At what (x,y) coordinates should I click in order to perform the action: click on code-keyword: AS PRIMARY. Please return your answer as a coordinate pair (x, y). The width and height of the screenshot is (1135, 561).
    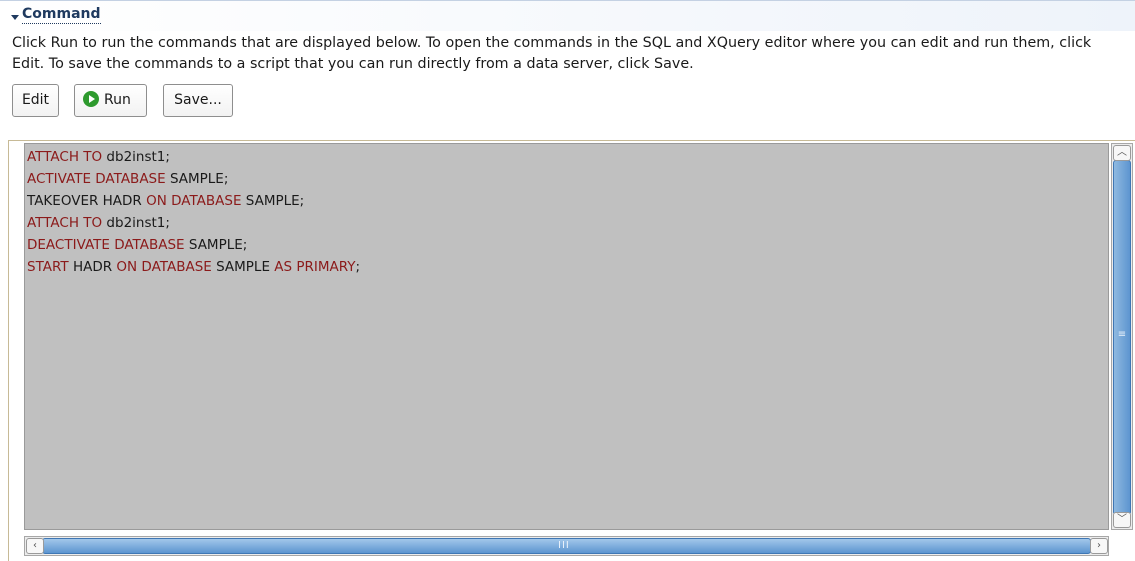
    Looking at the image, I should click on (315, 267).